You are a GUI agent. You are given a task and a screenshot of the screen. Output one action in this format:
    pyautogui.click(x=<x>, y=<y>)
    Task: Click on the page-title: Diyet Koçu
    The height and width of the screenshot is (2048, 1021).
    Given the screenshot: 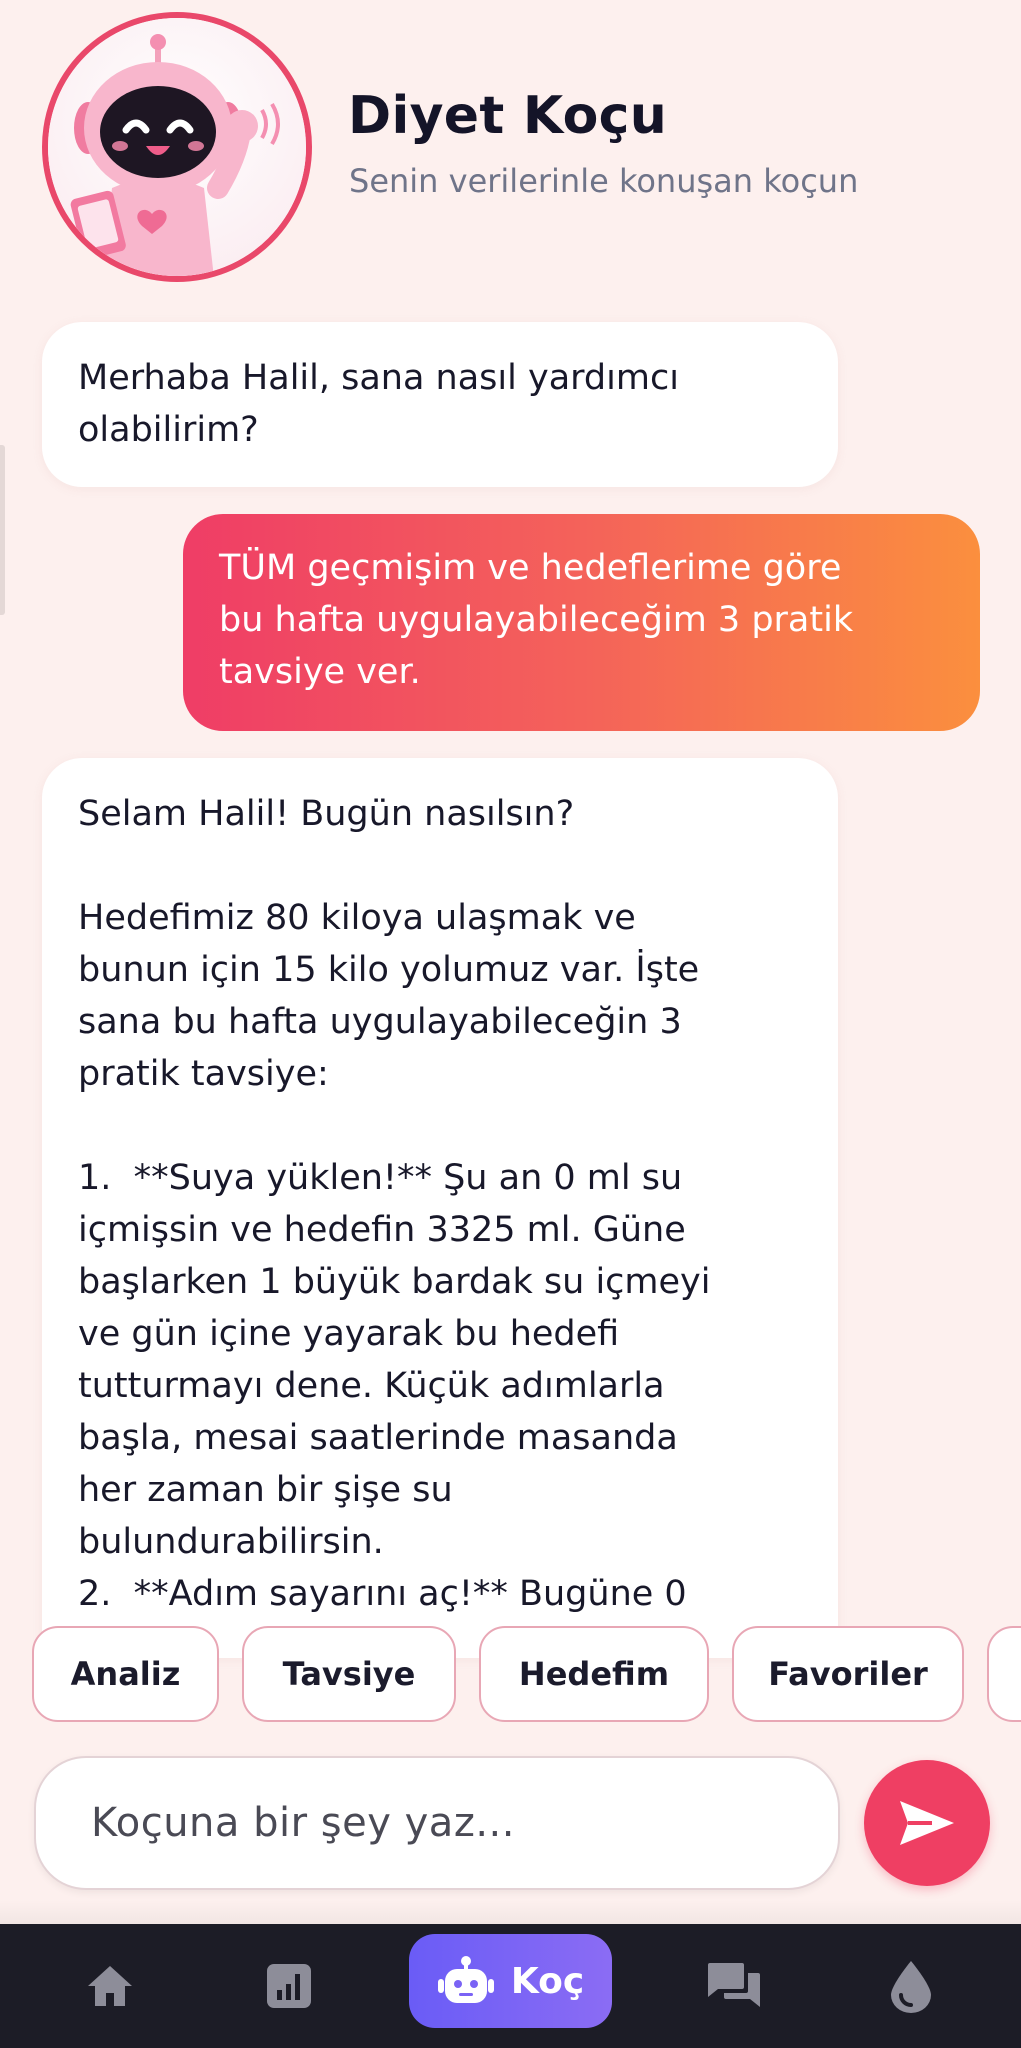 What is the action you would take?
    pyautogui.click(x=508, y=116)
    